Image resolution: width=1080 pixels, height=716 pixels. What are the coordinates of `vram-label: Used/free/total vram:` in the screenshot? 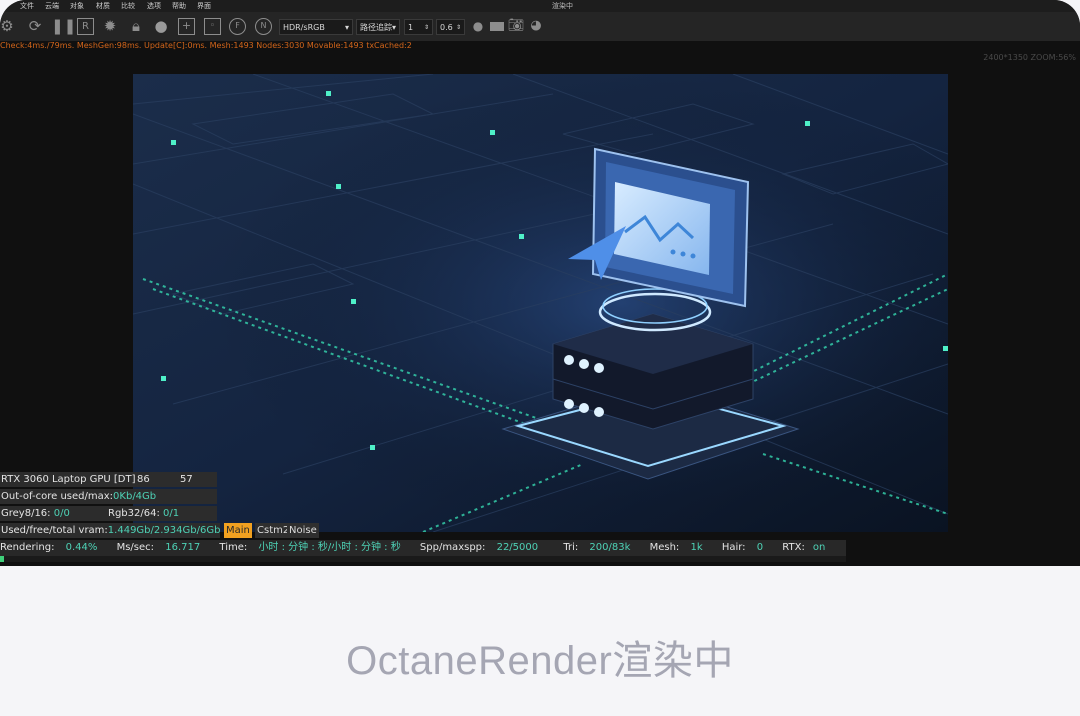 It's located at (54, 530).